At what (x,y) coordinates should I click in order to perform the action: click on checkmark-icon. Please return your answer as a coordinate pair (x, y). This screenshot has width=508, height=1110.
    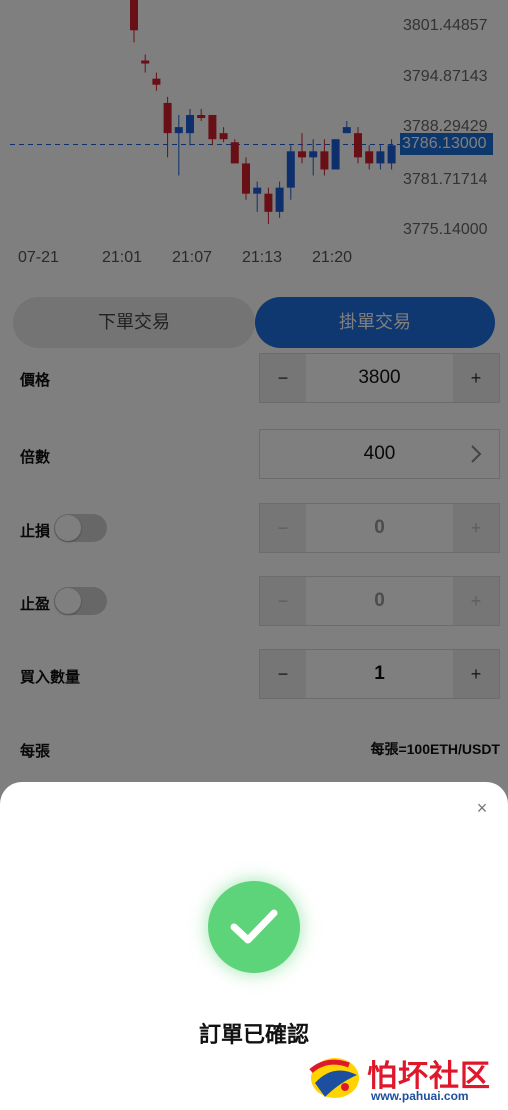
    Looking at the image, I should click on (254, 926).